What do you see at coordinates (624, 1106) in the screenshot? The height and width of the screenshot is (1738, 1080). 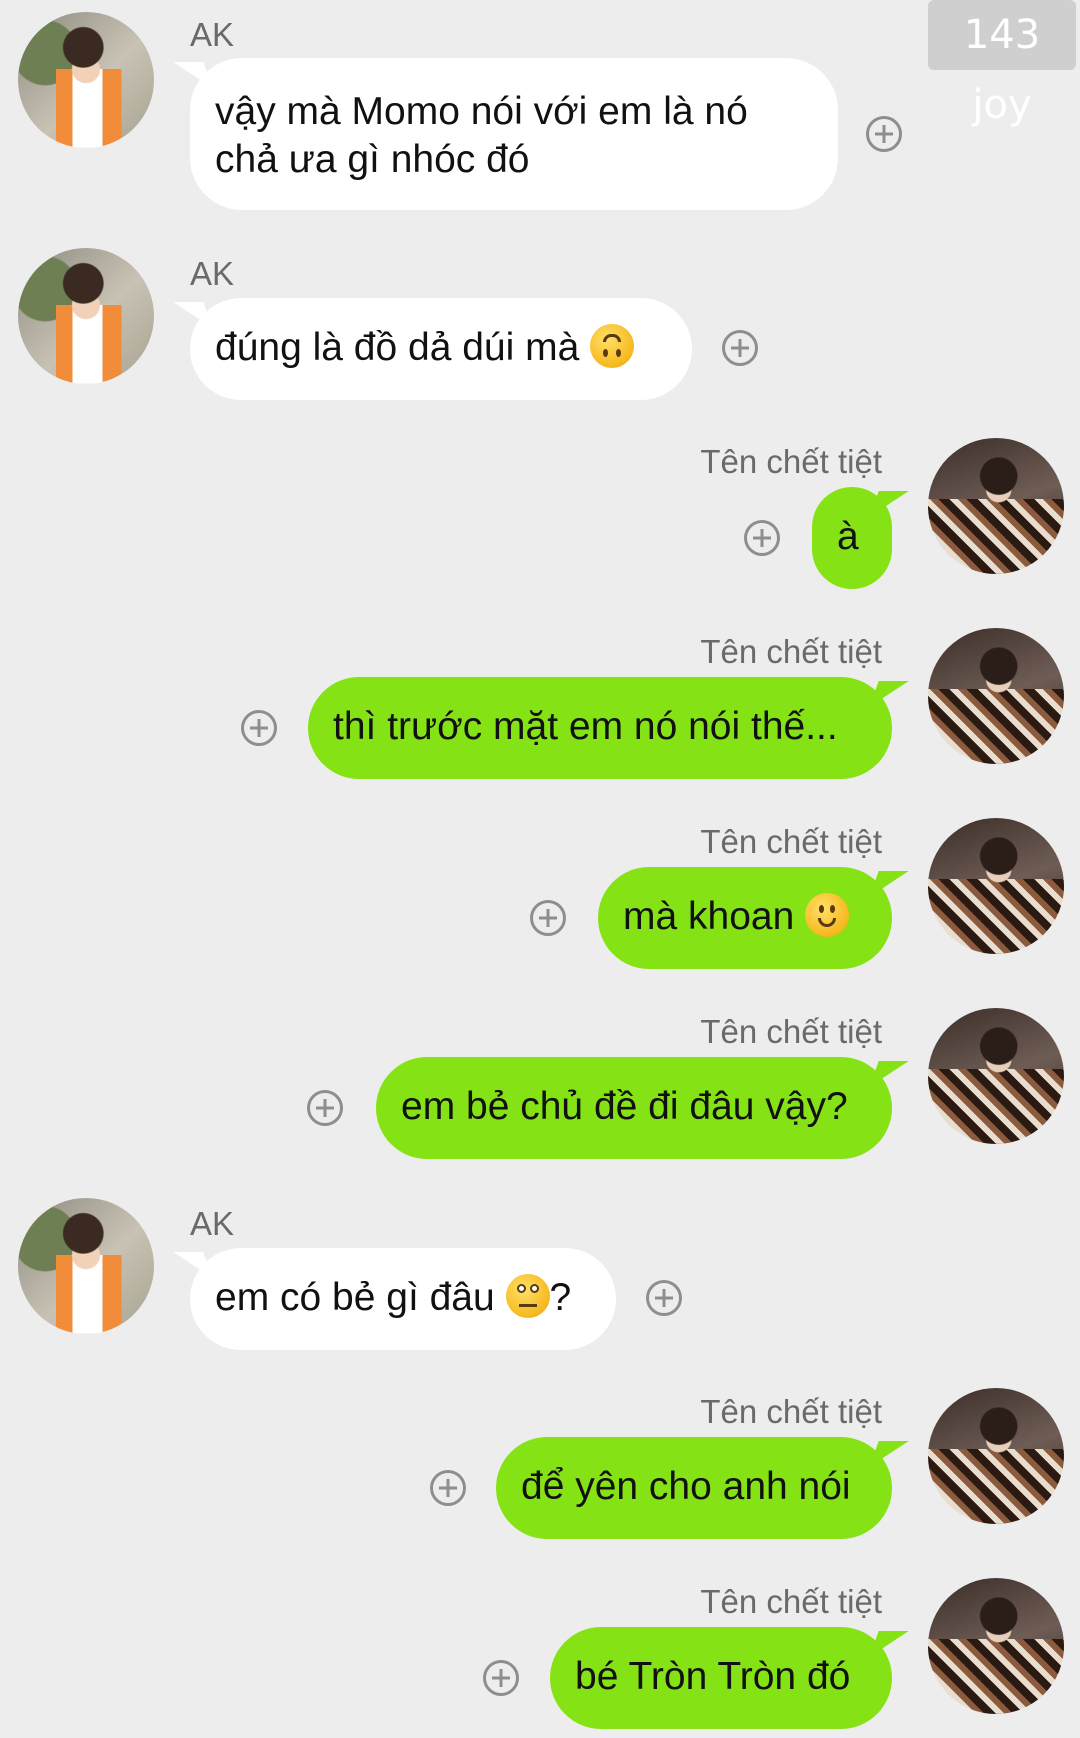 I see `message-text: em bẻ chủ đề đi đâu vậy?` at bounding box center [624, 1106].